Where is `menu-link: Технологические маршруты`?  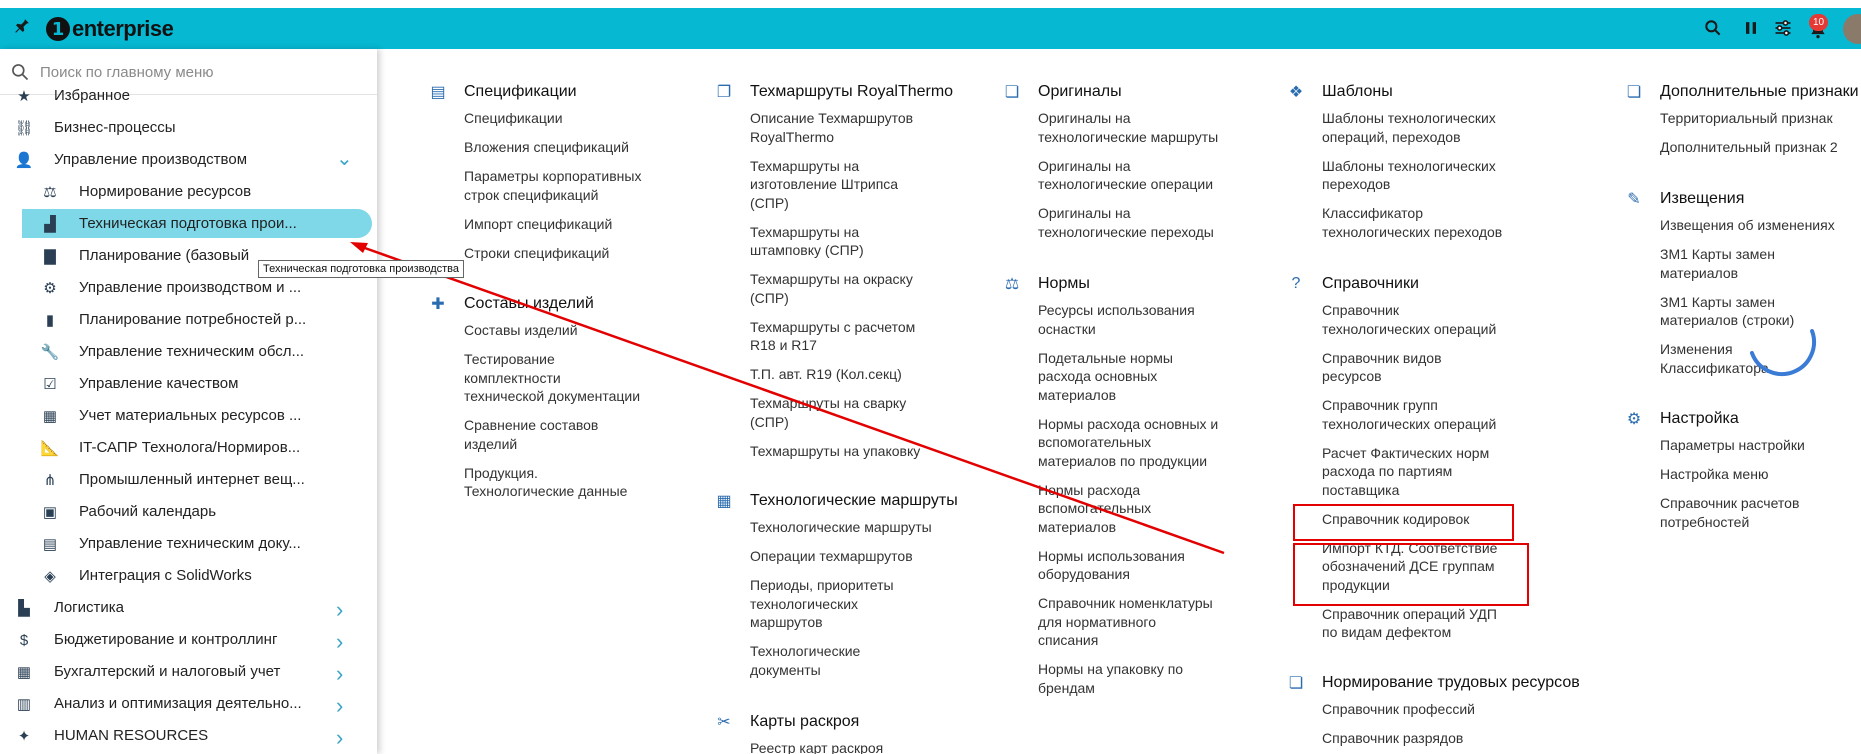 menu-link: Технологические маршруты is located at coordinates (841, 527).